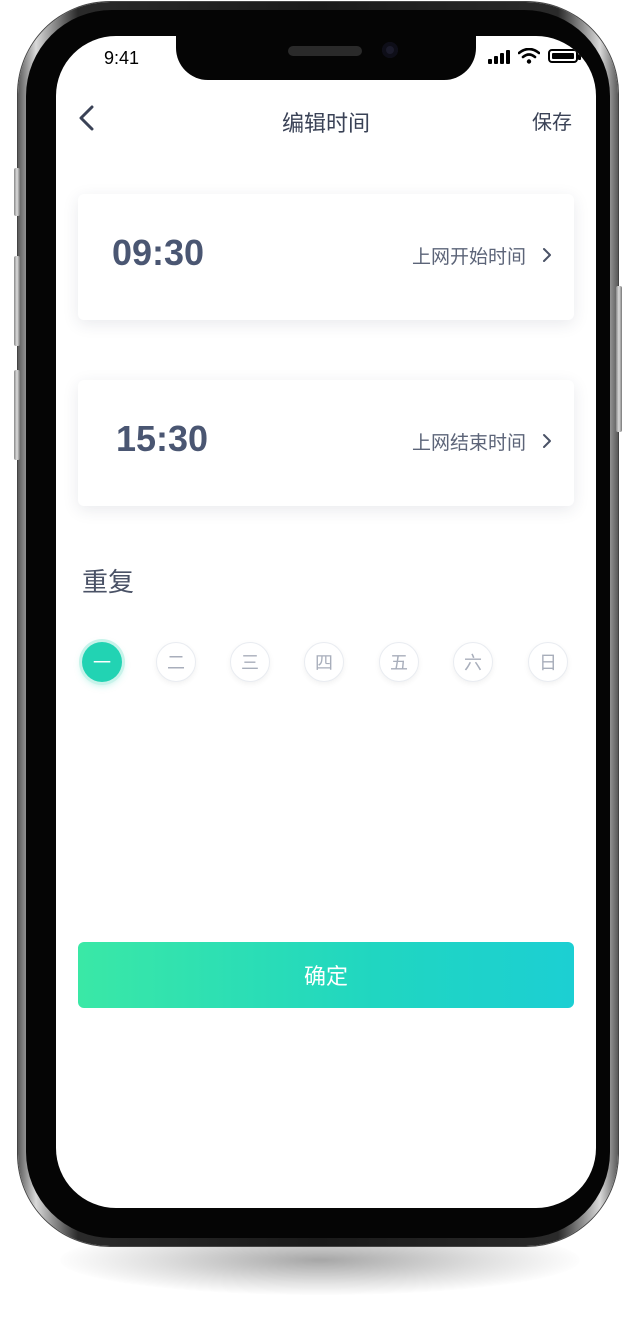  Describe the element at coordinates (468, 257) in the screenshot. I see `start-time-label: 上网开始时间` at that location.